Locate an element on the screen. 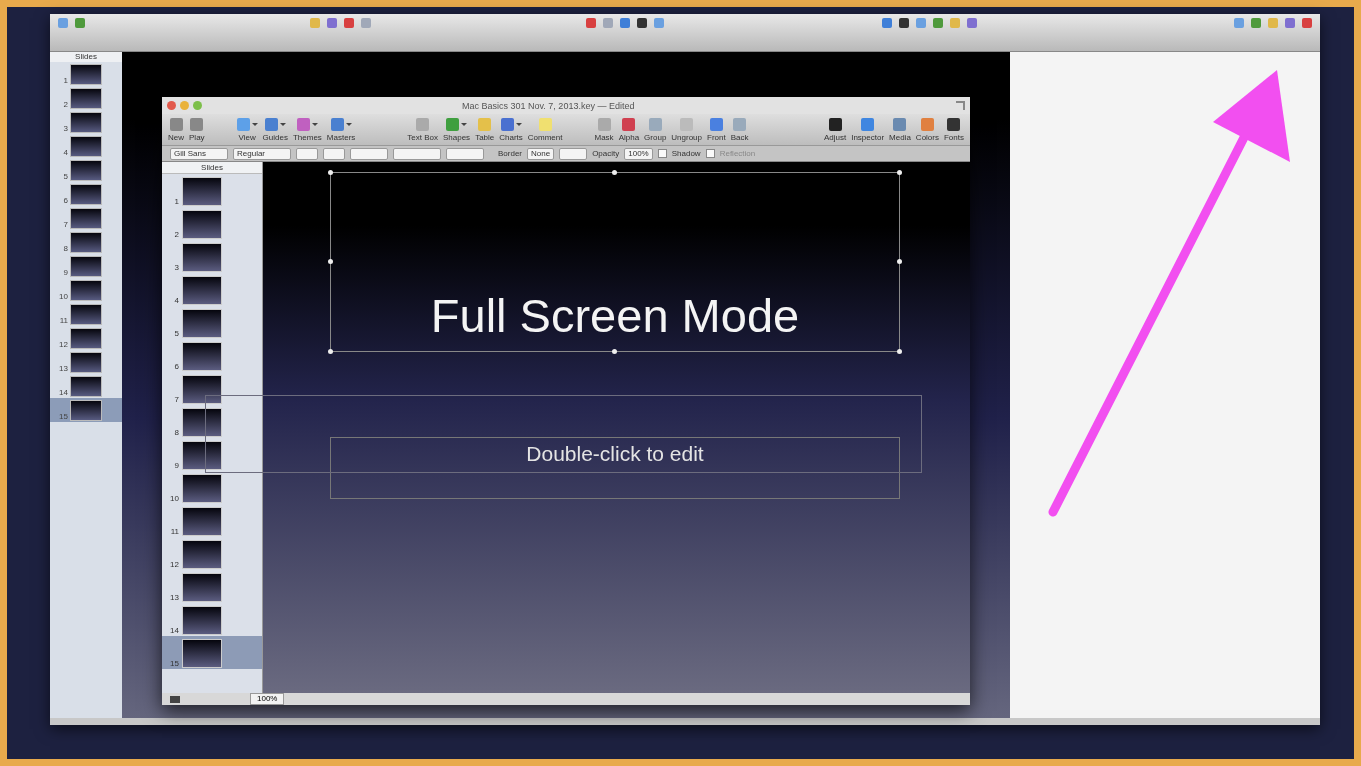 The width and height of the screenshot is (1361, 766). toolbar-button: Group is located at coordinates (655, 128).